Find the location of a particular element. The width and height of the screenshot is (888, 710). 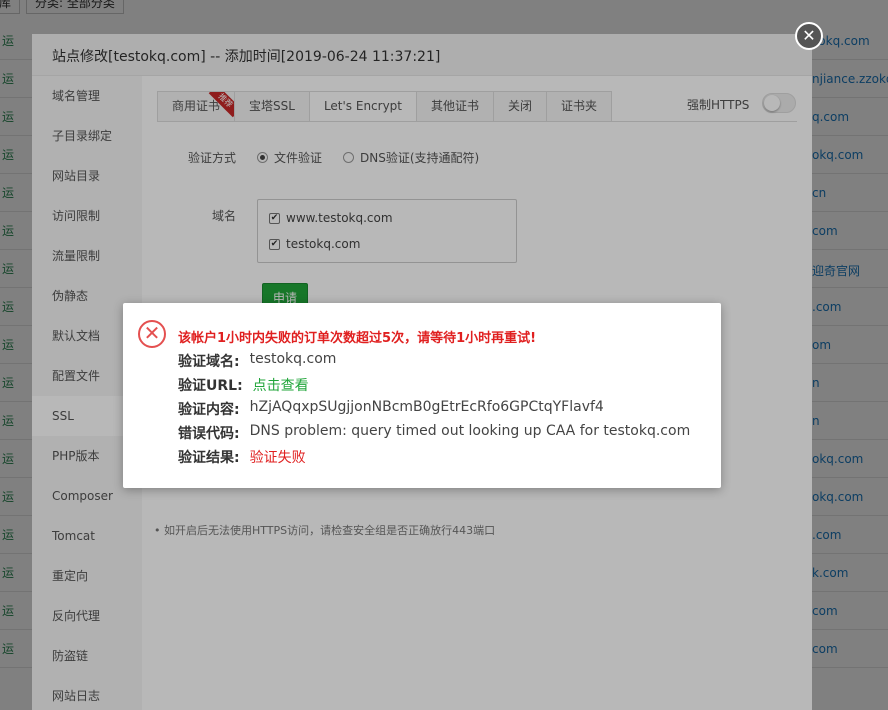

error-key: 验证结果: is located at coordinates (209, 458).